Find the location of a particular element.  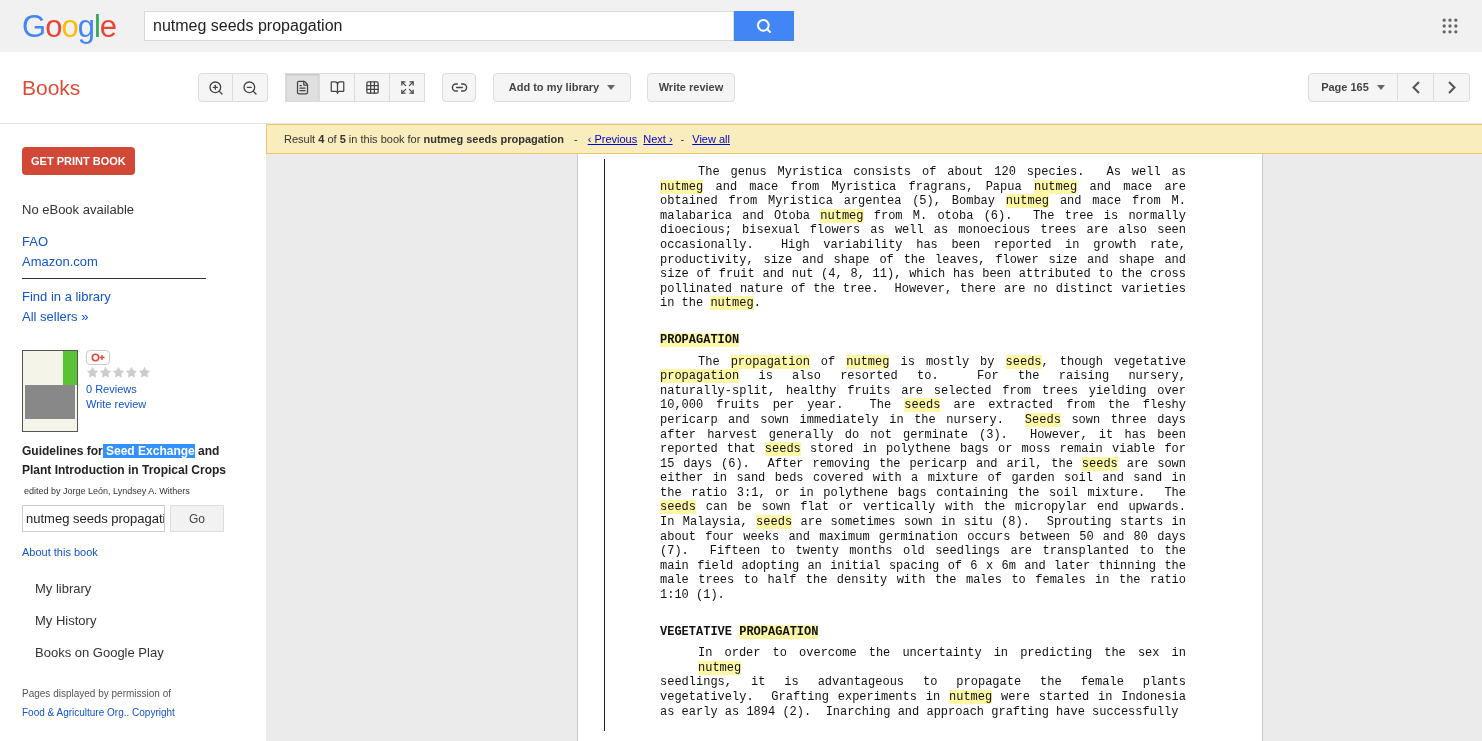

about-book-link: About this book is located at coordinates (60, 552).